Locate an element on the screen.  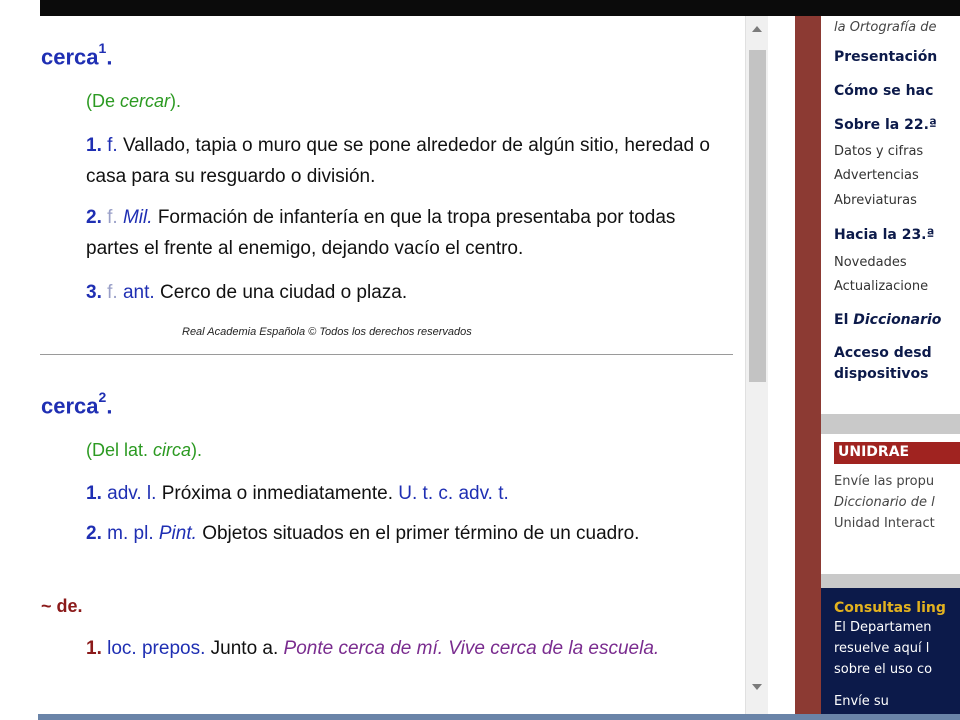
sense-text: Junto a. is located at coordinates (244, 648).